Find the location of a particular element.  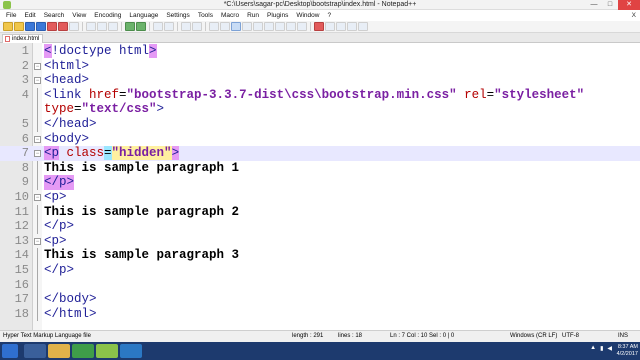

close-file-icon is located at coordinates (52, 26).